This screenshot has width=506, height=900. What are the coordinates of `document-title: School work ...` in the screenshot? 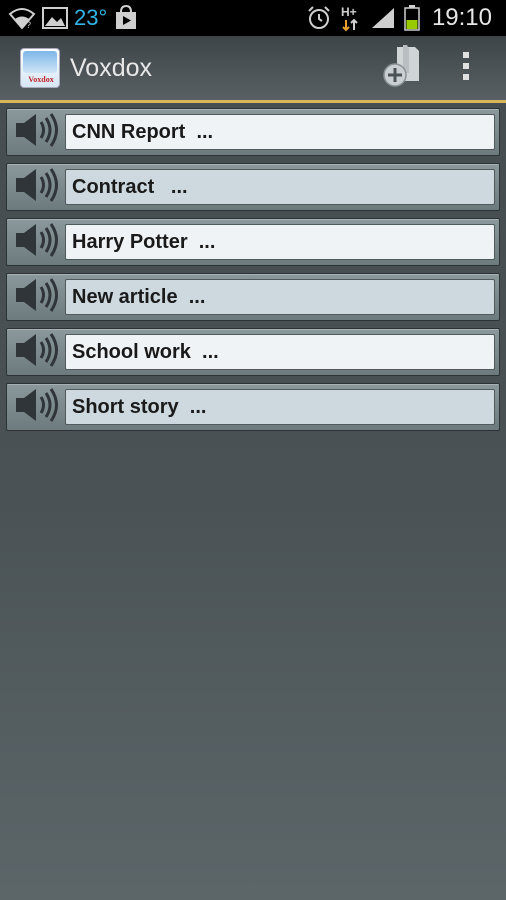 It's located at (280, 352).